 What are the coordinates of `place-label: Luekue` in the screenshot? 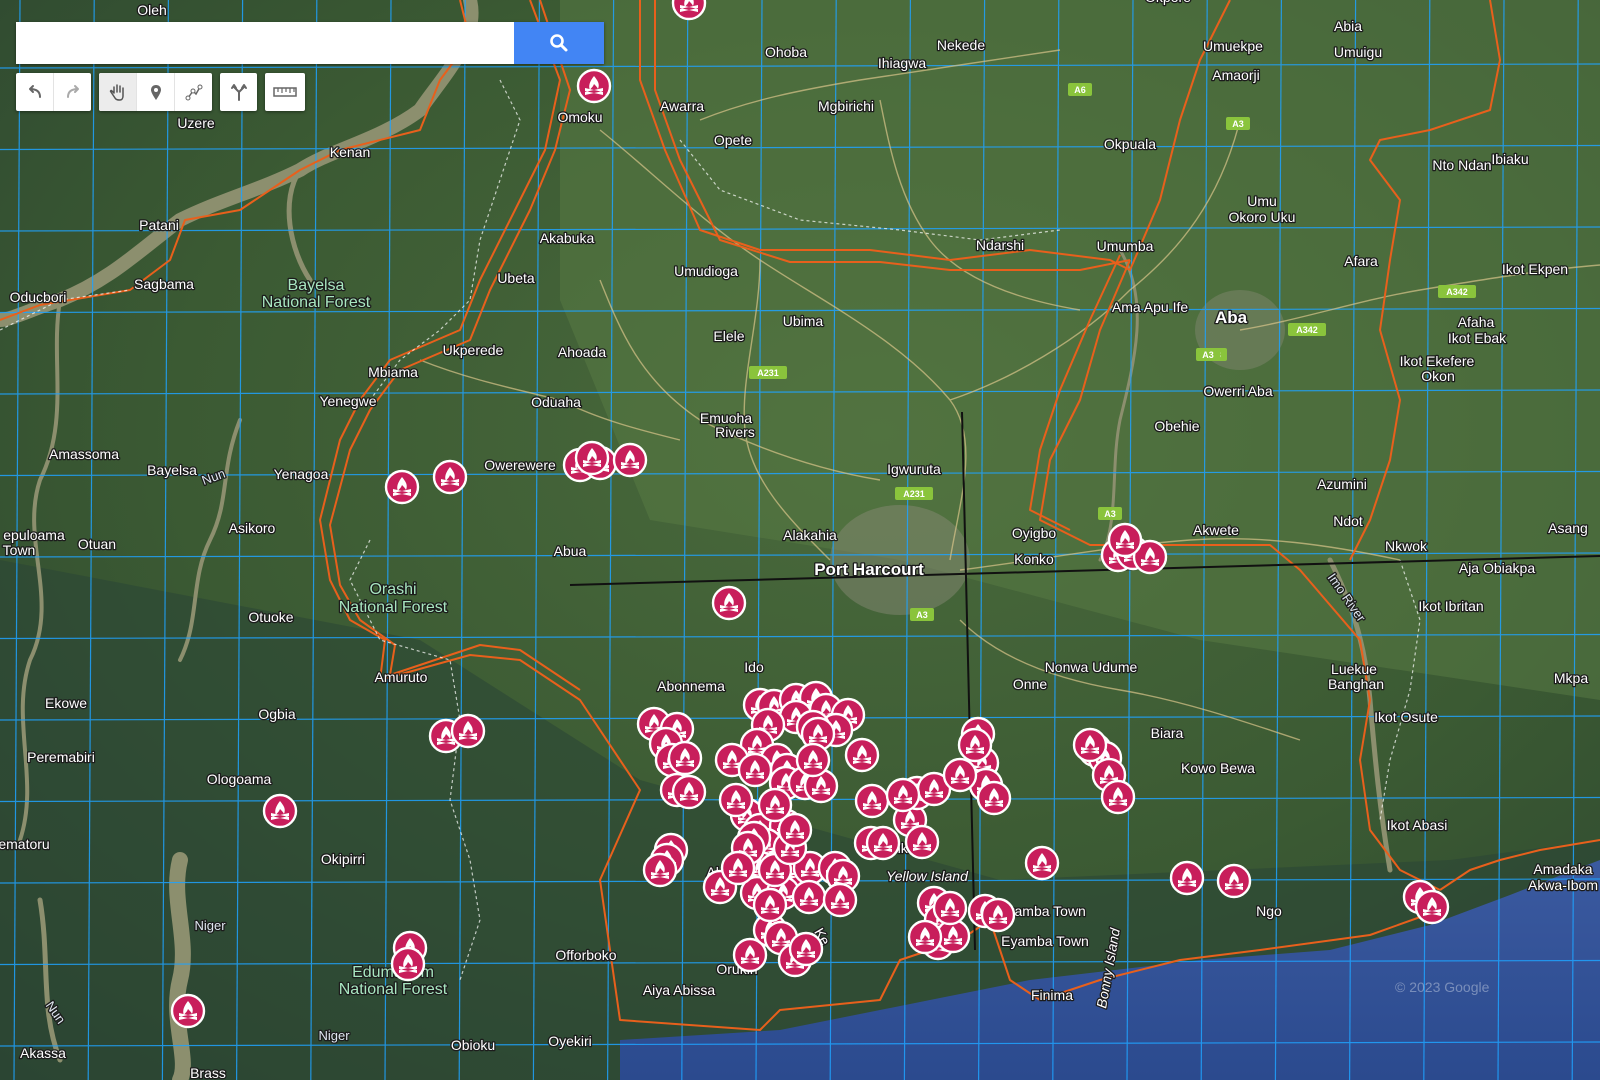 It's located at (1354, 669).